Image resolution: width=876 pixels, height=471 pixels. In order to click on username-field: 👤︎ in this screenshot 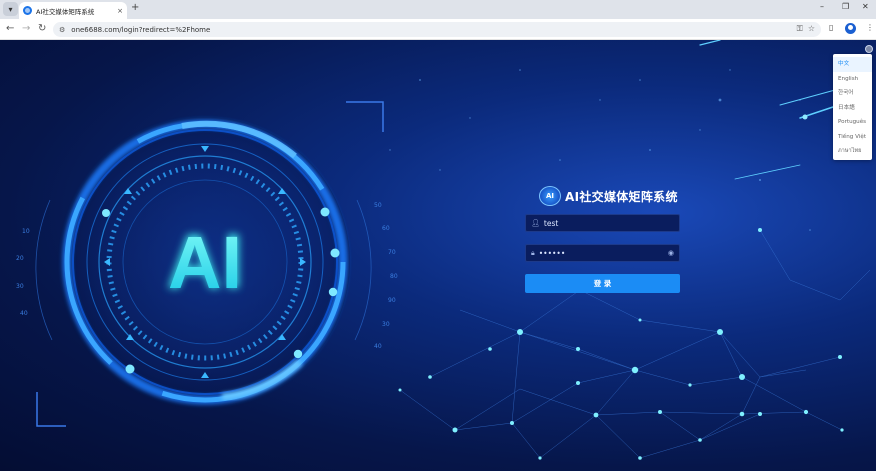, I will do `click(602, 223)`.